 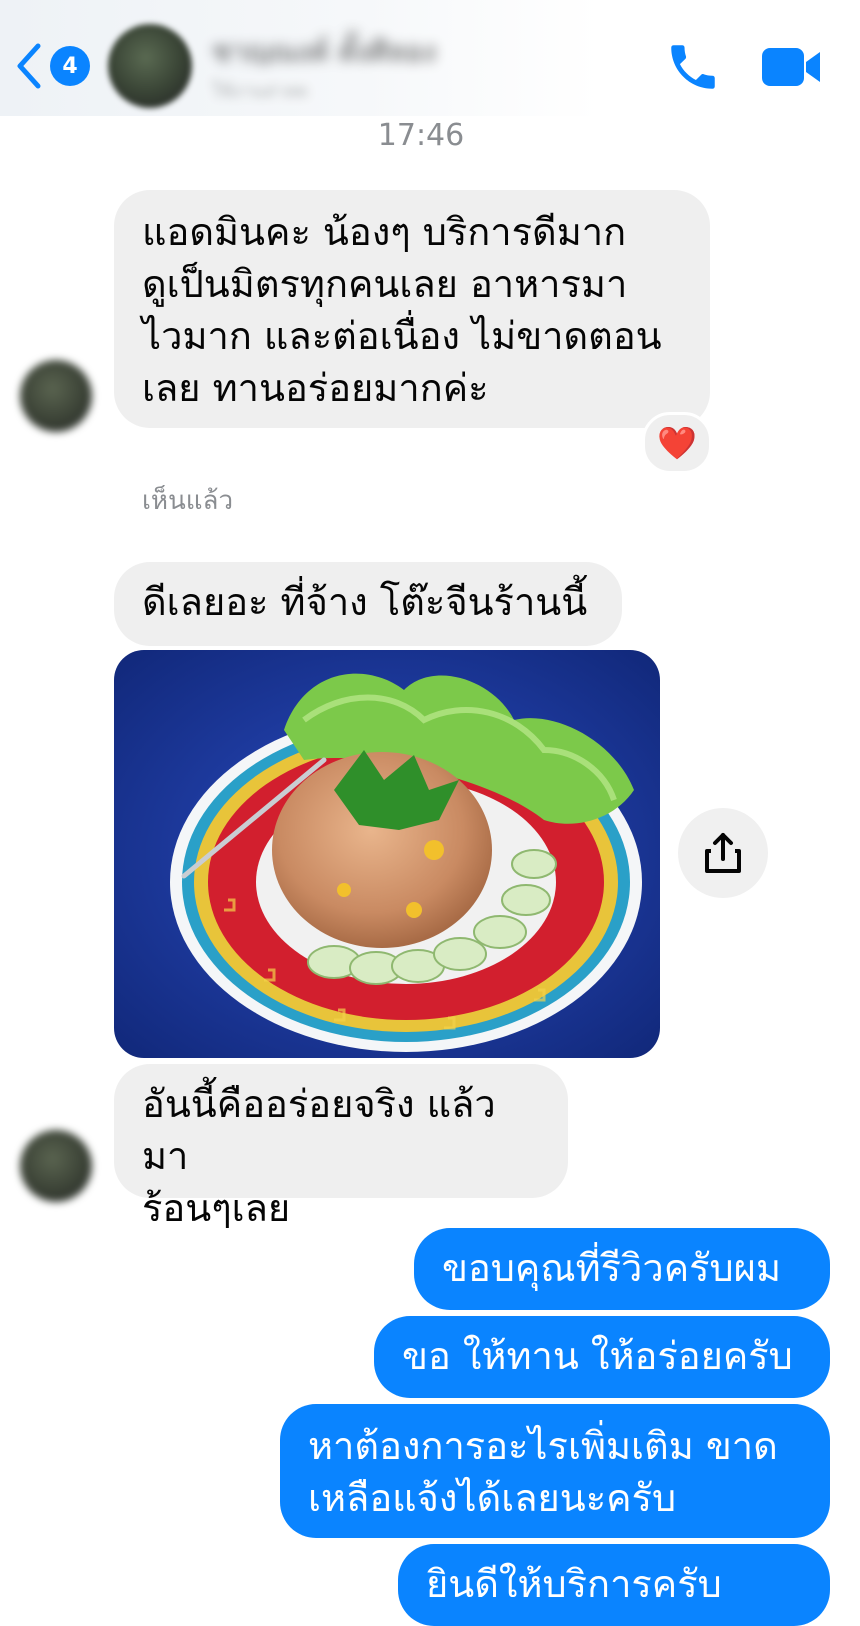 I want to click on outgoing-message-bubble: ยินดีให้บริการครับ, so click(x=614, y=1585).